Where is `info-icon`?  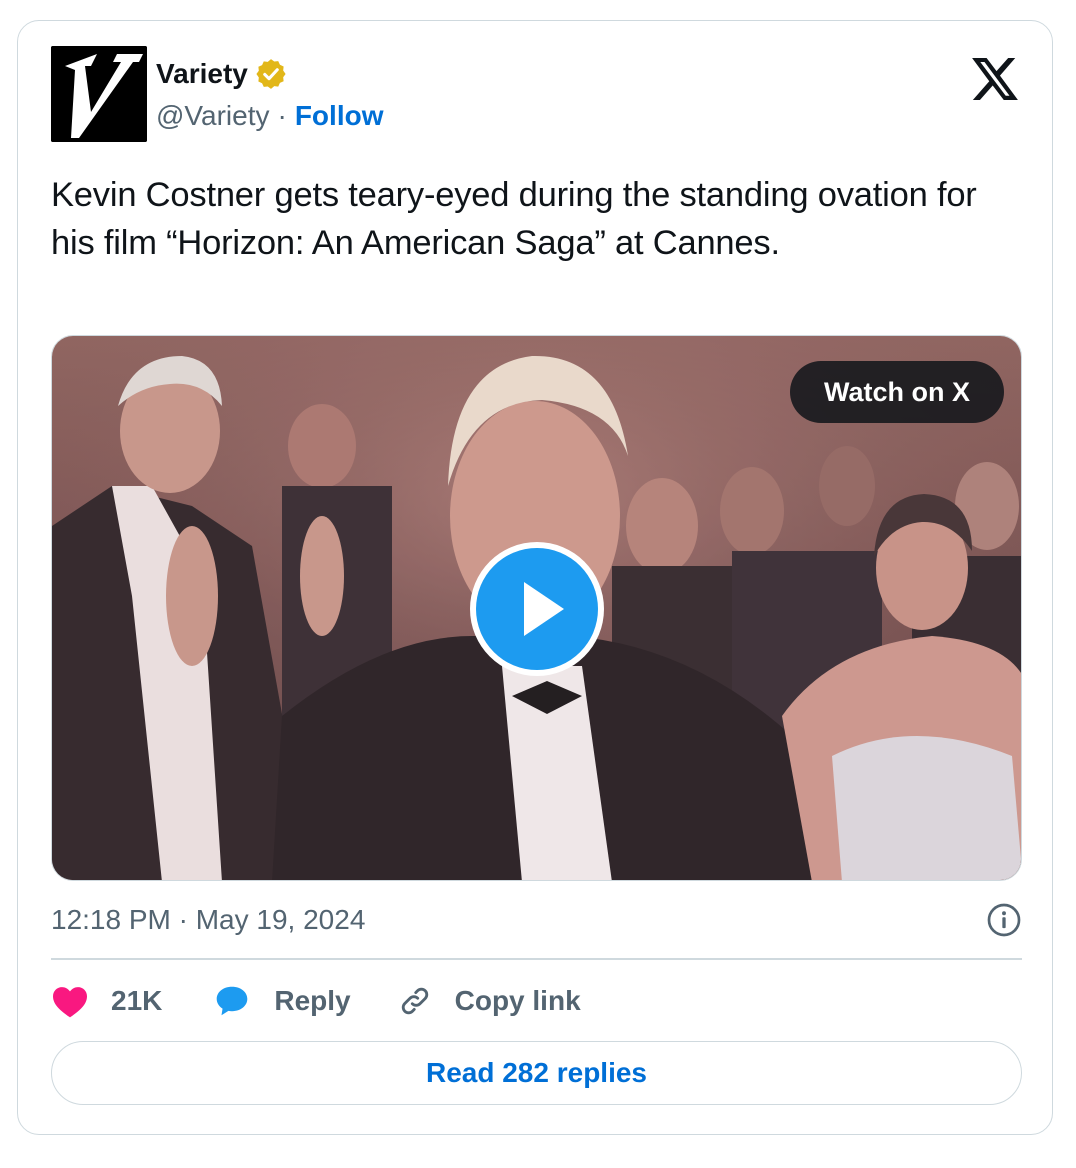 info-icon is located at coordinates (1004, 920).